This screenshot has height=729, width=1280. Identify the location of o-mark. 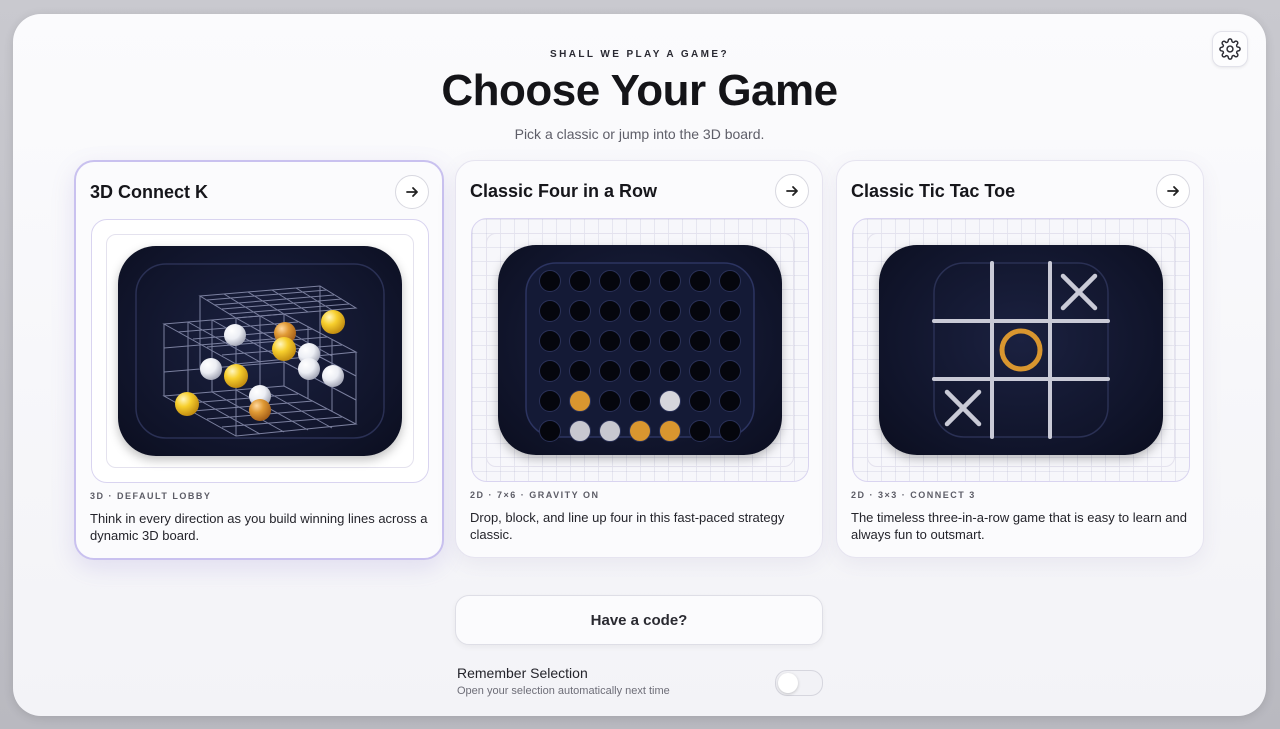
(1021, 350).